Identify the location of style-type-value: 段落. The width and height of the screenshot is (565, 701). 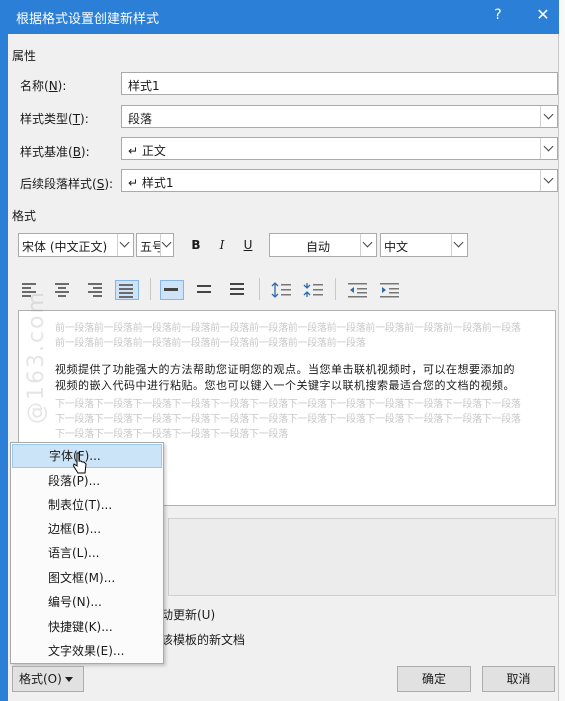
(140, 119).